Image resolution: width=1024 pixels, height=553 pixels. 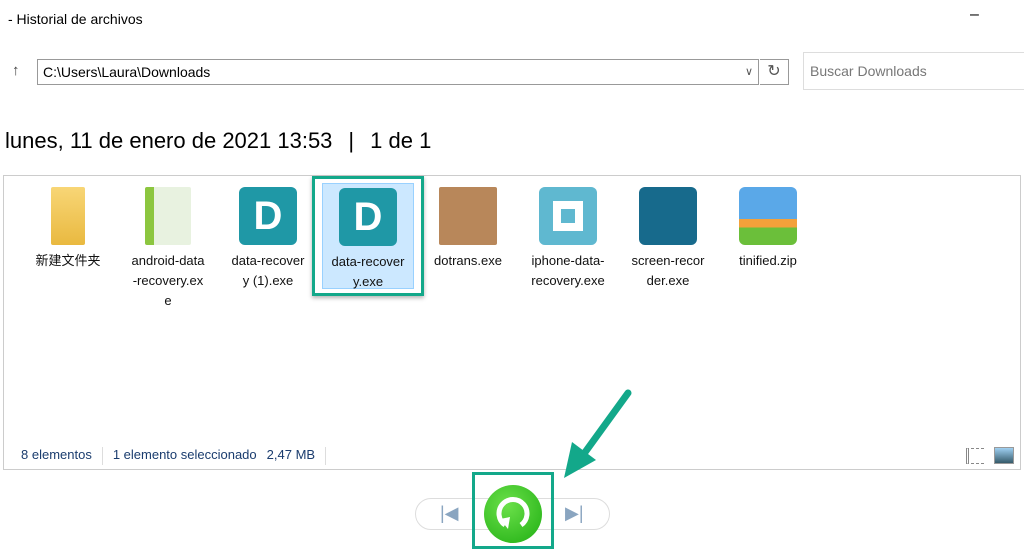 I want to click on selection-highlight-box, so click(x=368, y=236).